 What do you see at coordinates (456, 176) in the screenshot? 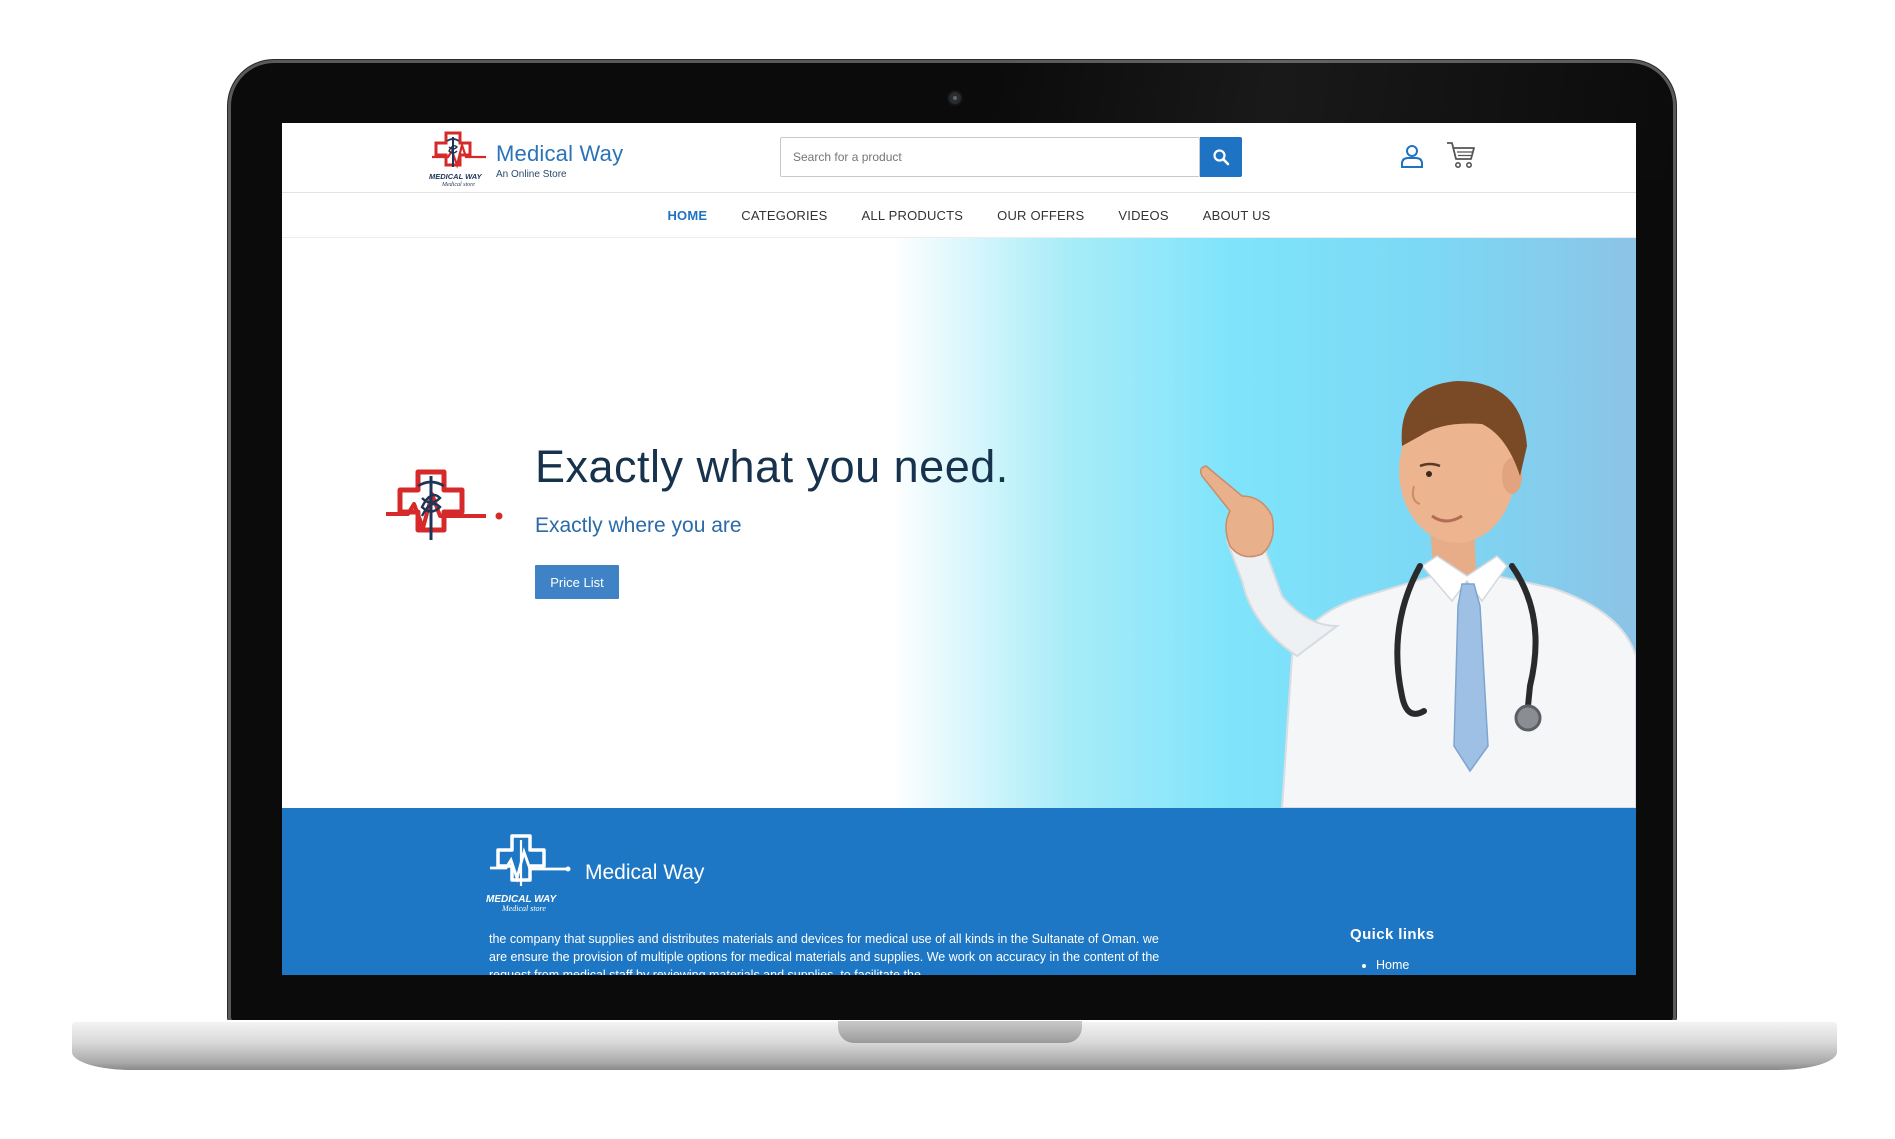
I see `logo-text-line1: MEDICAL WAY` at bounding box center [456, 176].